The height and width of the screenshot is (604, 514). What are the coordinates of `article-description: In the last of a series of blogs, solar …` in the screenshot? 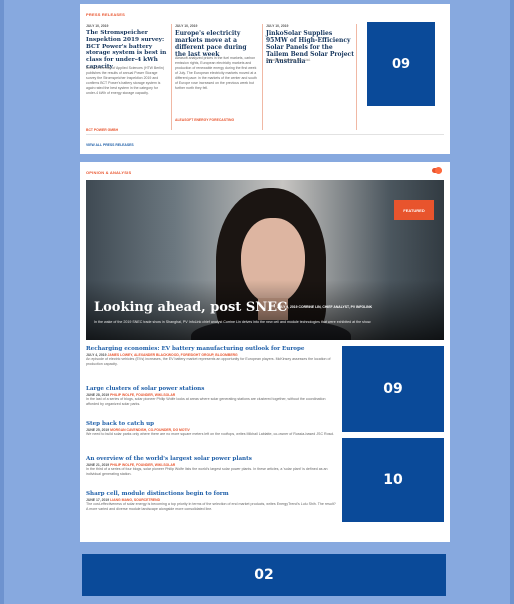 It's located at (206, 401).